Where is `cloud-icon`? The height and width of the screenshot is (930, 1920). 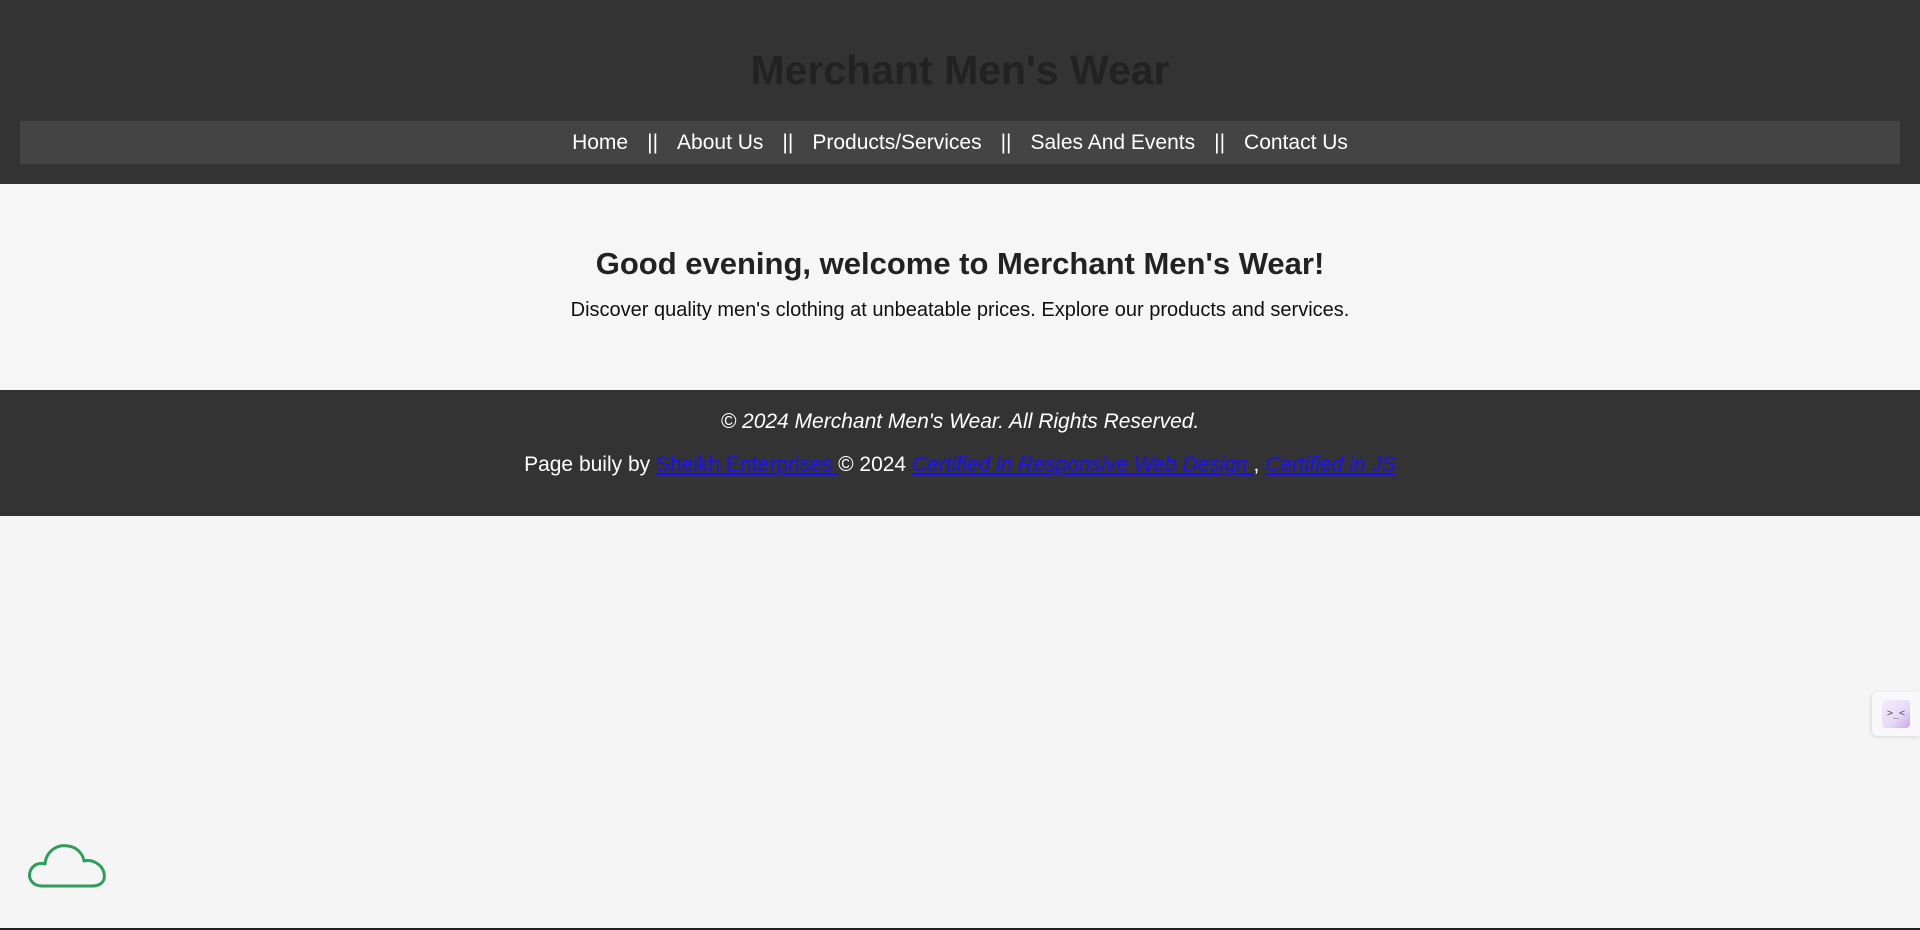
cloud-icon is located at coordinates (67, 863).